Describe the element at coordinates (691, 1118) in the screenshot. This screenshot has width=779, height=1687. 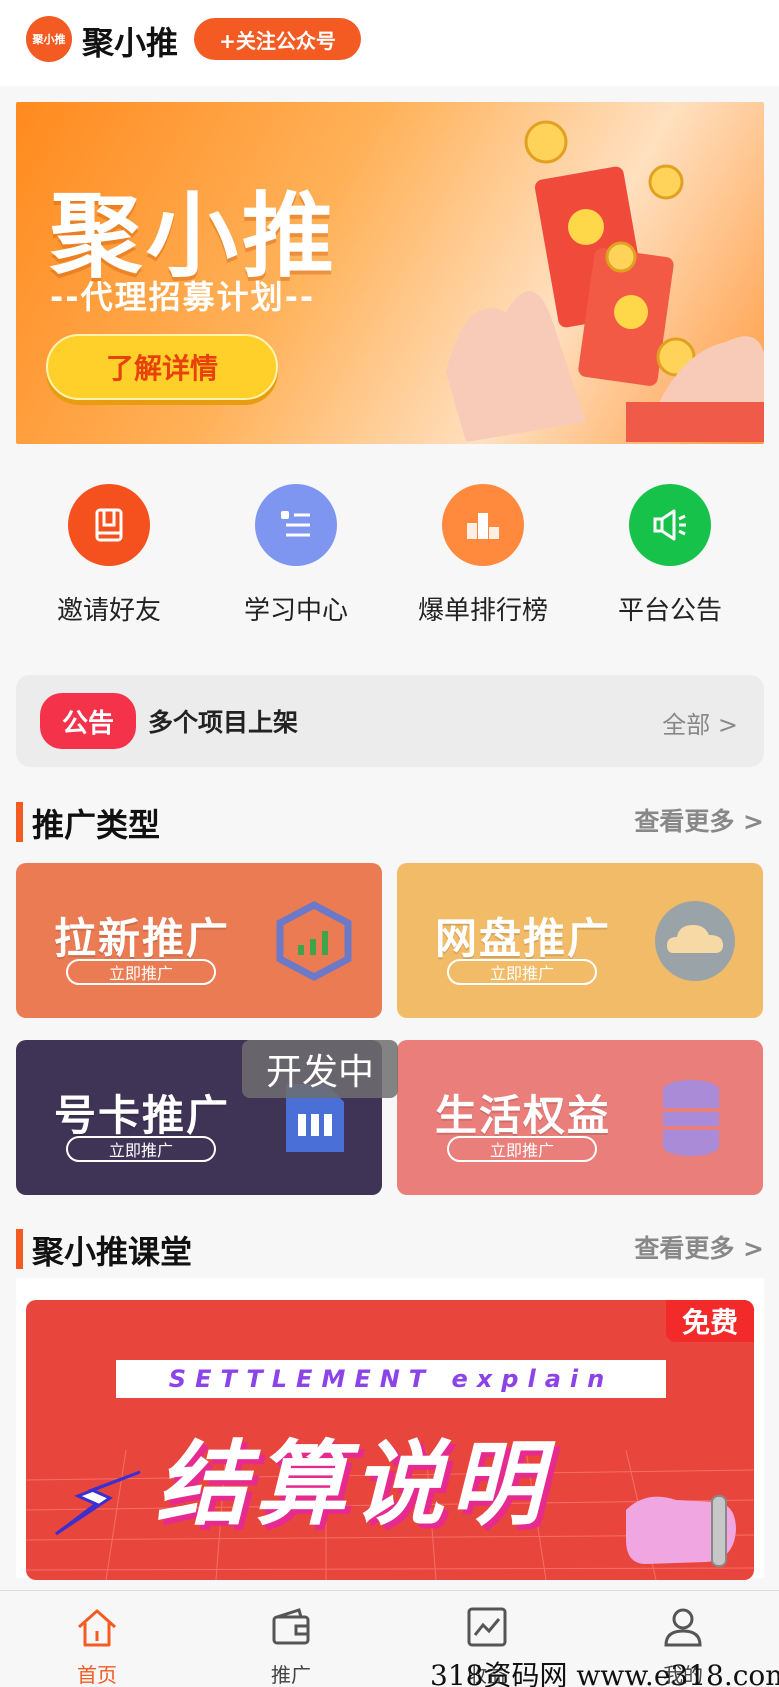
I see `database-icon` at that location.